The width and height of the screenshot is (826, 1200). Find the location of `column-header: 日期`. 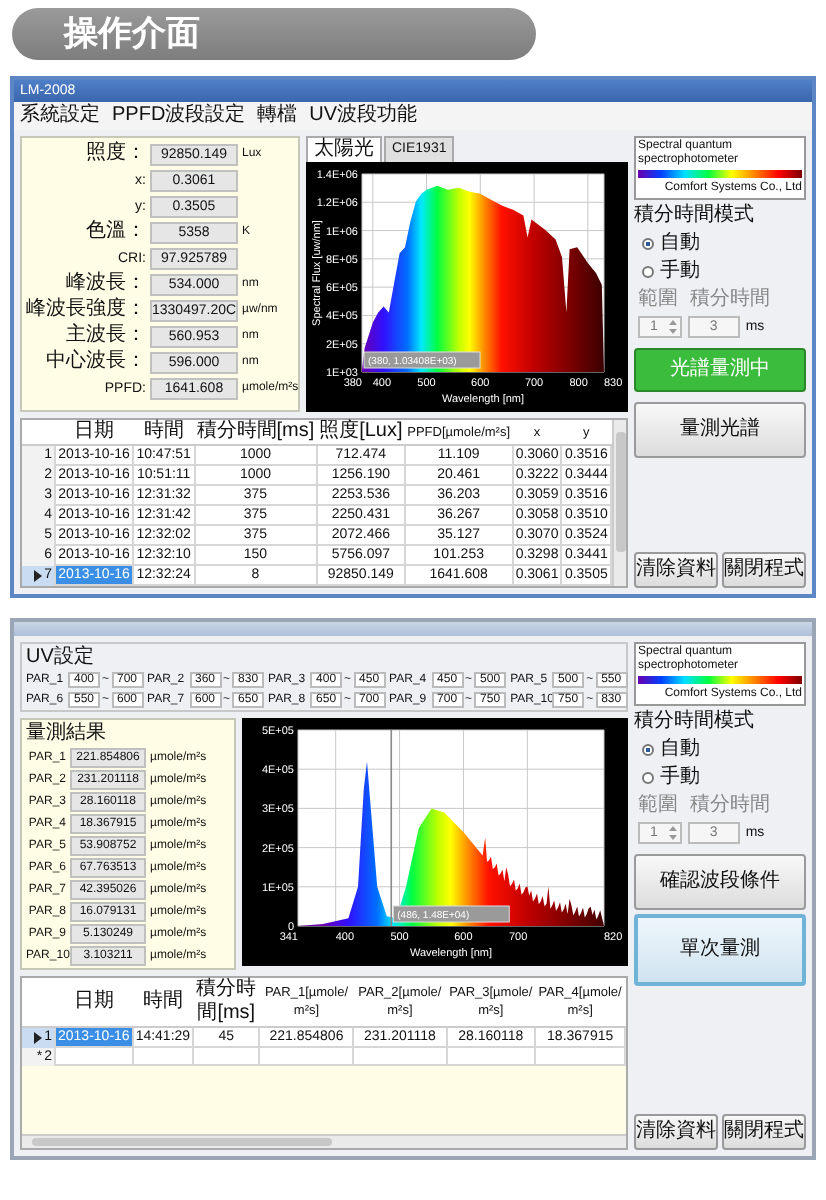

column-header: 日期 is located at coordinates (94, 432).